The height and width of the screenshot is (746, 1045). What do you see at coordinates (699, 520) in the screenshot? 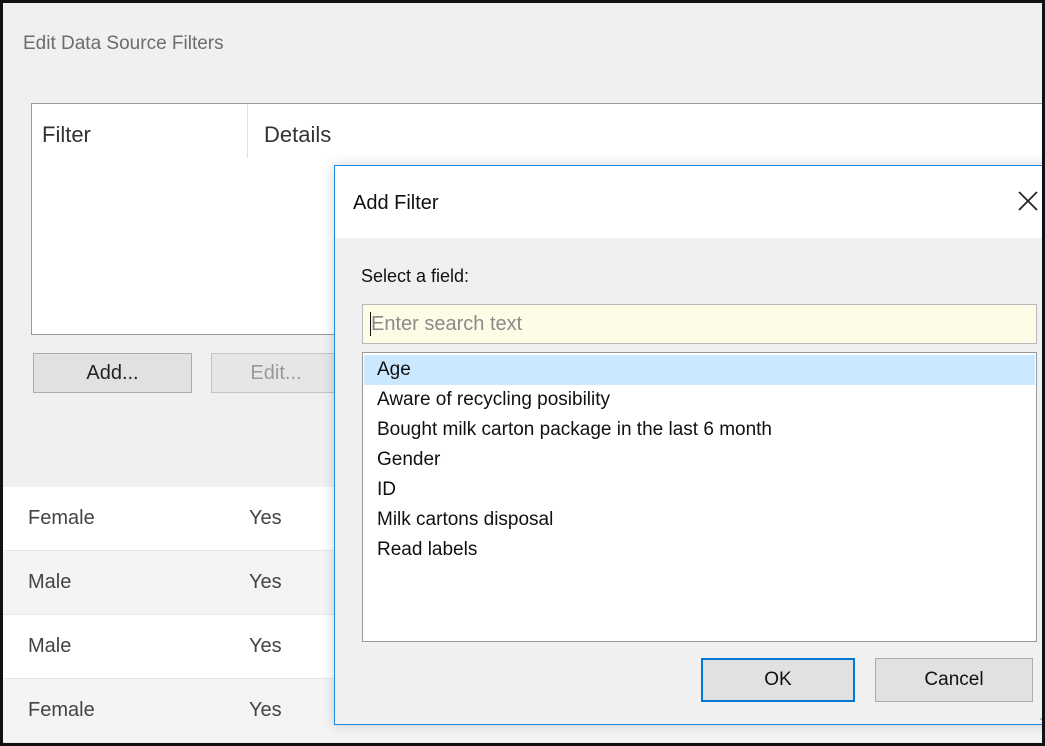
I see `field-item-milk-cartons-disposal: Milk cartons disposal` at bounding box center [699, 520].